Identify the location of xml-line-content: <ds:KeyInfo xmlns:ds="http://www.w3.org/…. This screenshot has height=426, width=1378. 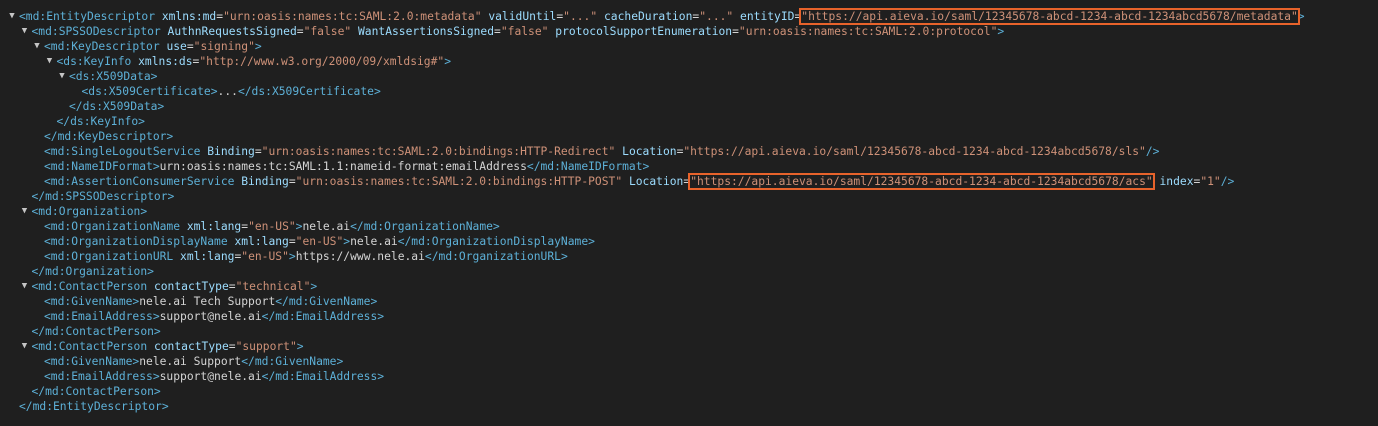
(254, 61).